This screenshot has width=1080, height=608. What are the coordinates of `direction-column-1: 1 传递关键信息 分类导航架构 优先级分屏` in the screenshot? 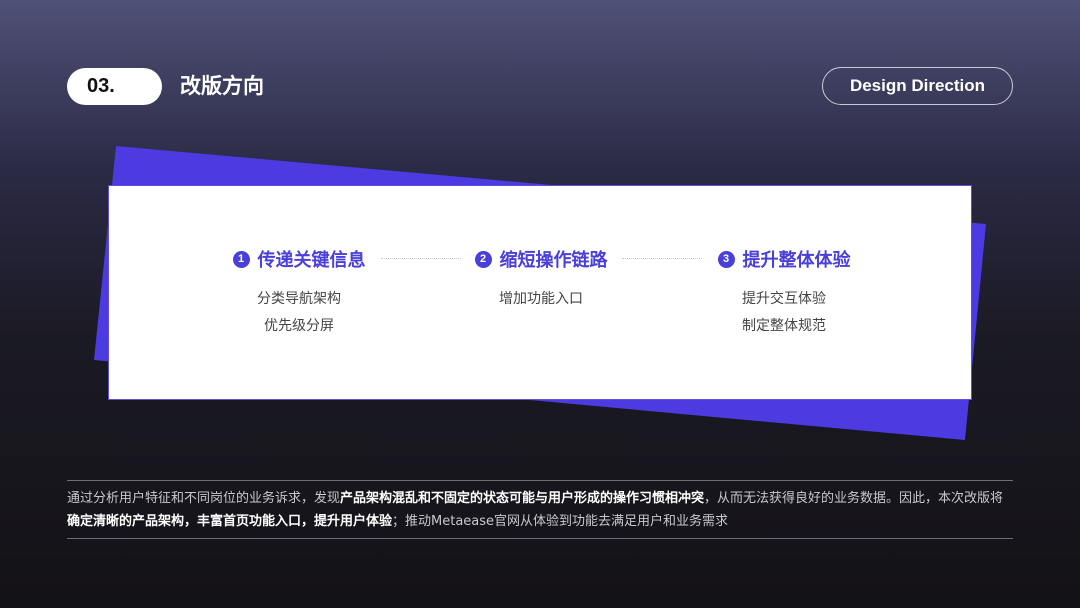 It's located at (299, 293).